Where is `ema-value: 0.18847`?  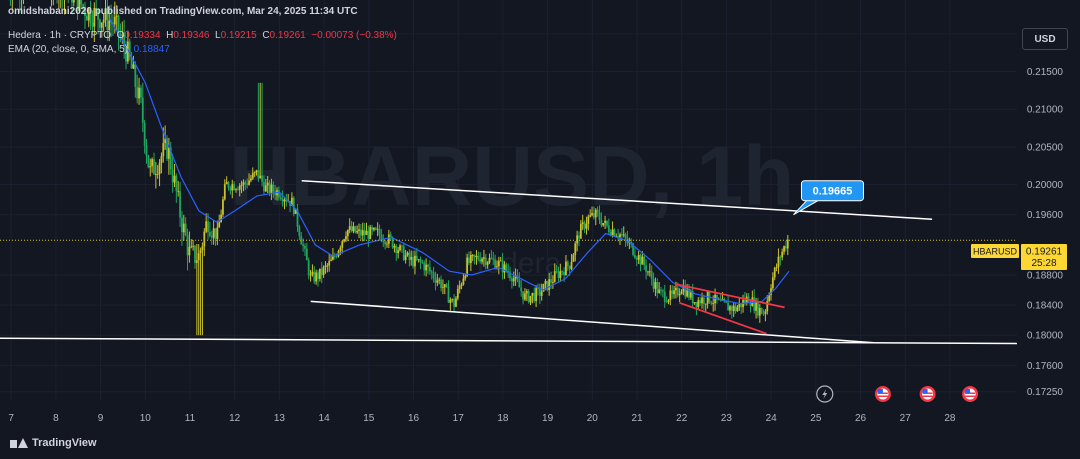 ema-value: 0.18847 is located at coordinates (151, 49).